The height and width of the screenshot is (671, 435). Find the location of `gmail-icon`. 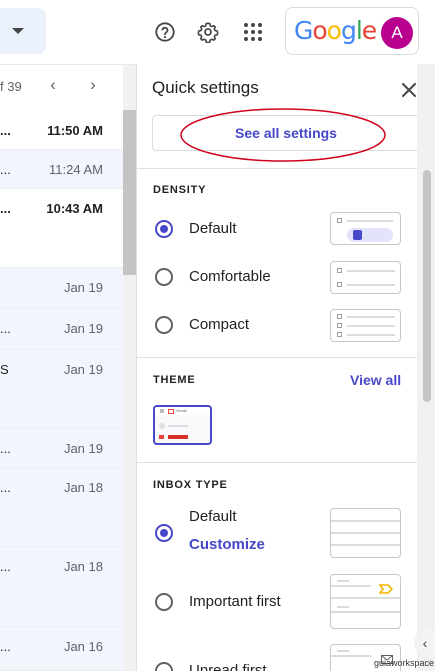

gmail-icon is located at coordinates (171, 411).